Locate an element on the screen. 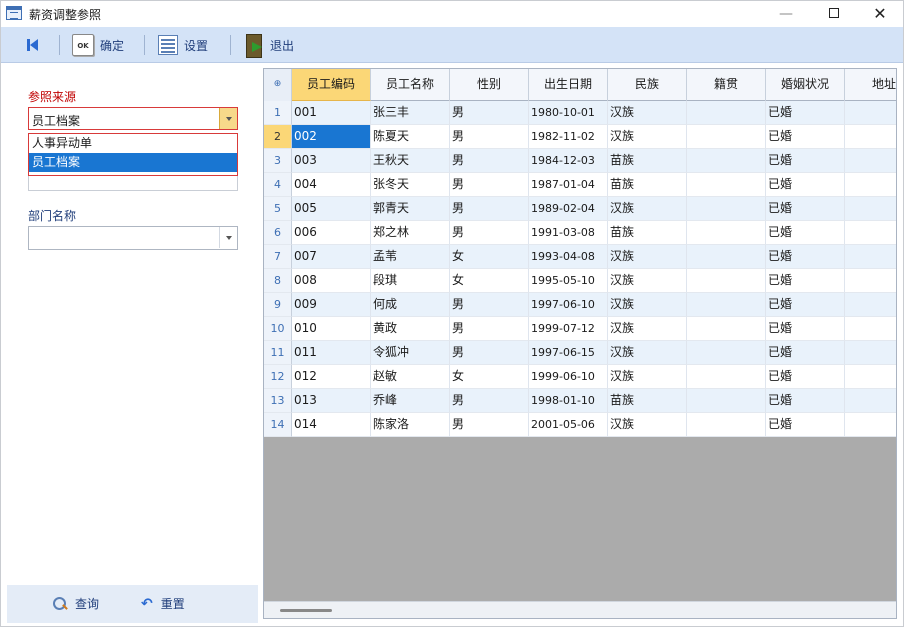 This screenshot has height=627, width=904. maximize-button is located at coordinates (834, 14).